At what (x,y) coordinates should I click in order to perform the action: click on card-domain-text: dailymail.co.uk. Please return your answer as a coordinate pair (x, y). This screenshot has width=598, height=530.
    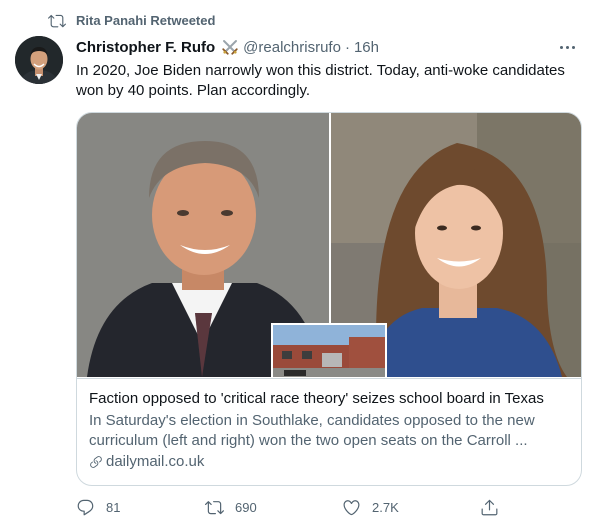
    Looking at the image, I should click on (155, 461).